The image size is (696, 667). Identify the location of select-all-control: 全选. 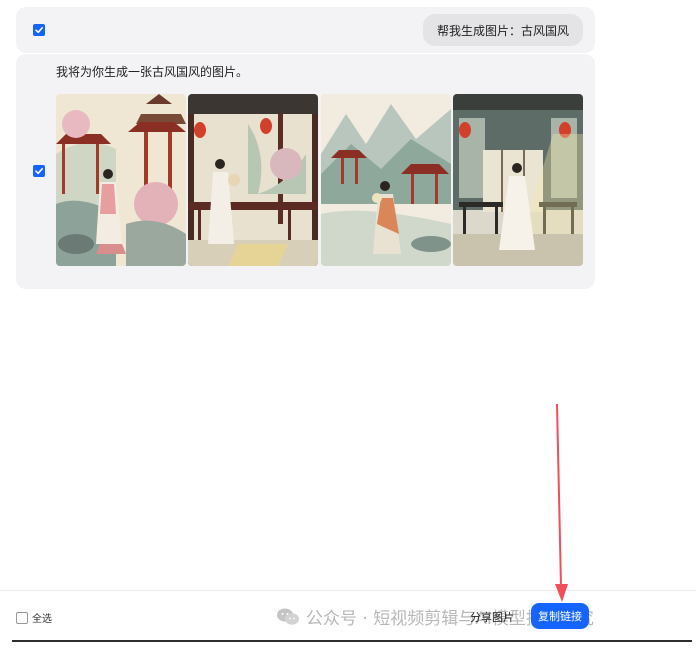
(34, 617).